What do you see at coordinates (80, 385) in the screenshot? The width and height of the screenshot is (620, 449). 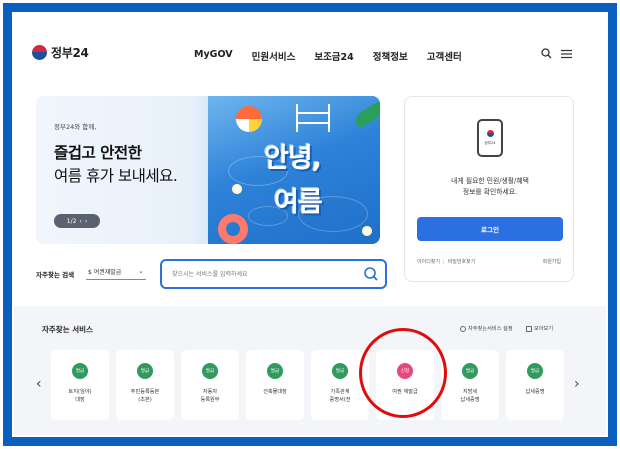 I see `service-card-land-register: 발급 토지(임야) 대장` at bounding box center [80, 385].